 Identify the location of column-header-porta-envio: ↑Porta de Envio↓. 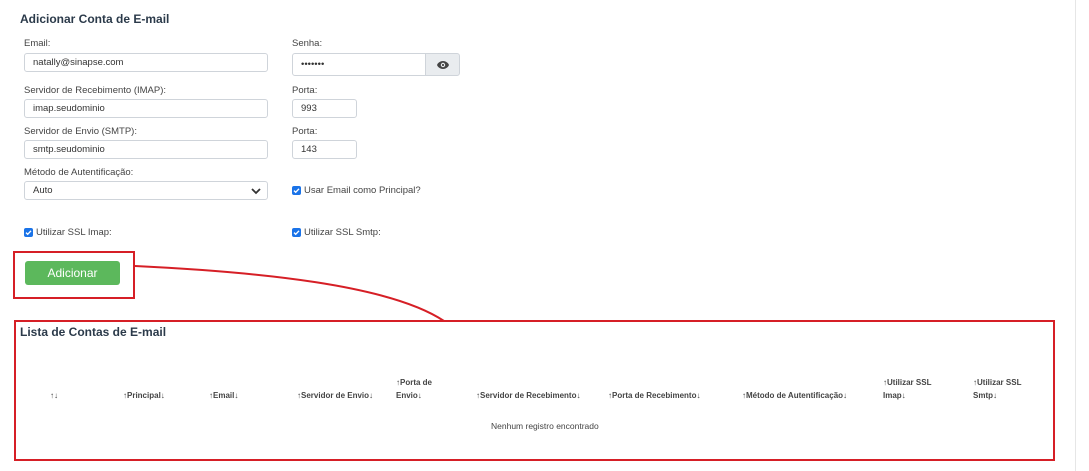
(414, 389).